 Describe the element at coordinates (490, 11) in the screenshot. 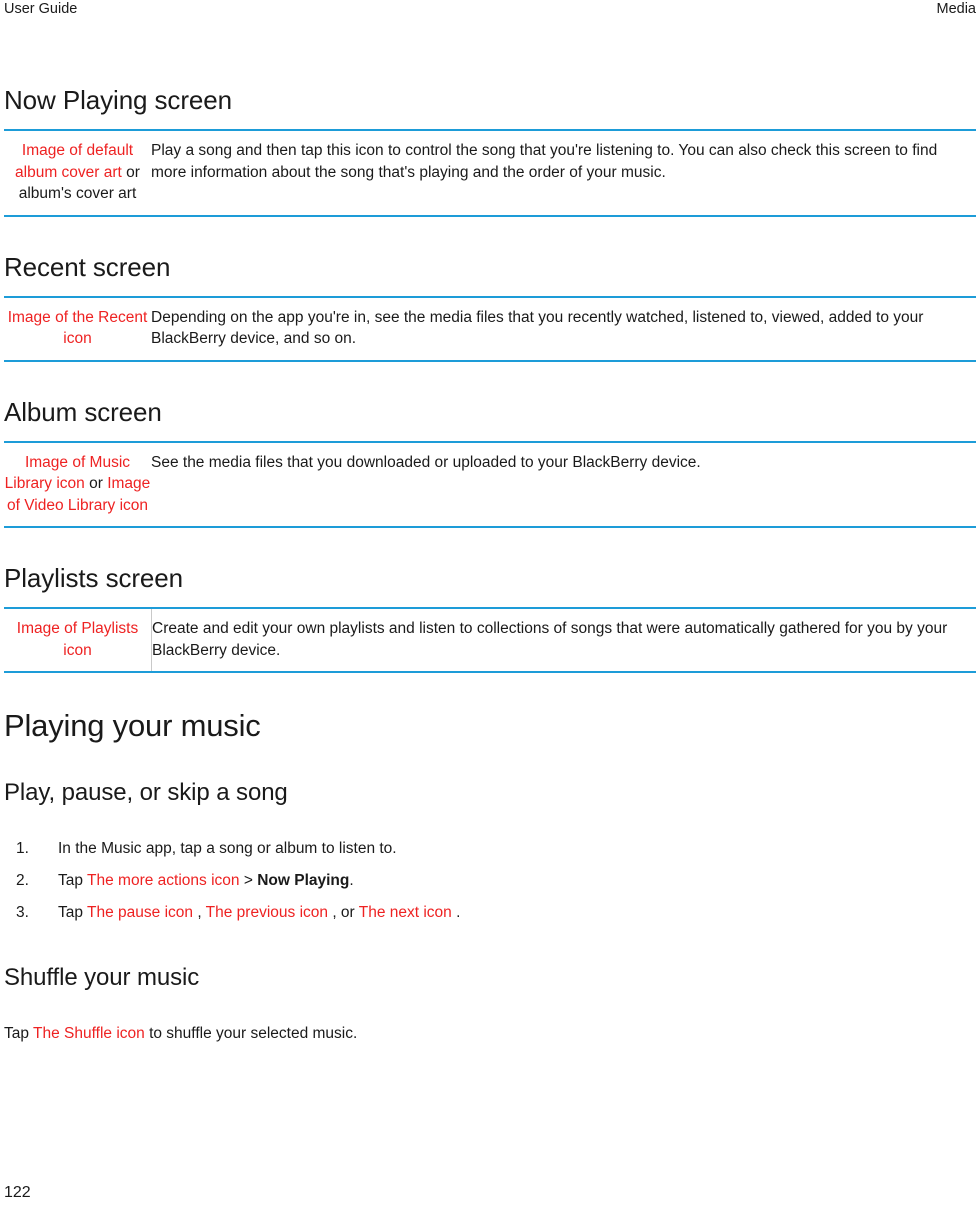

I see `running-header: User Guide Media` at that location.